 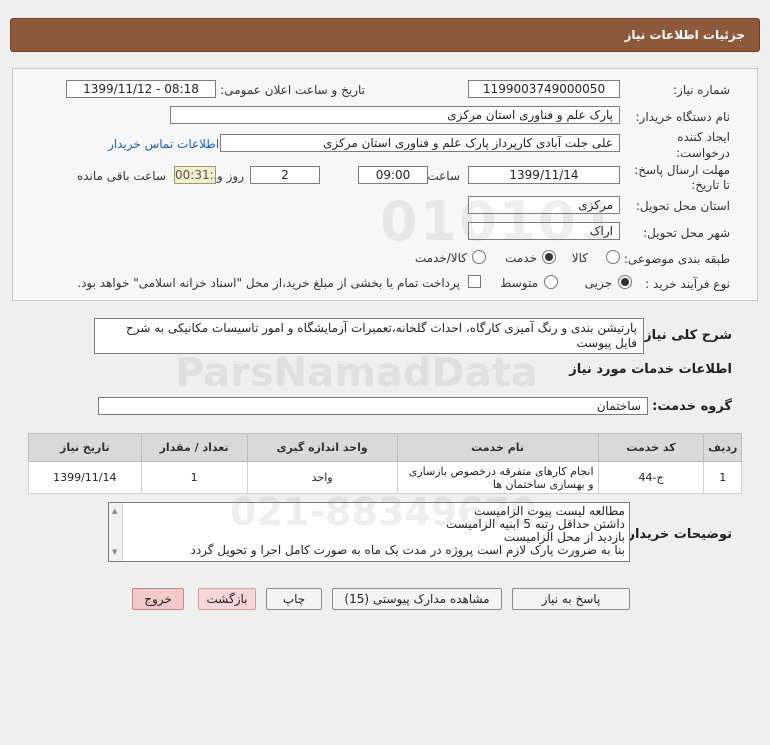 What do you see at coordinates (194, 447) in the screenshot?
I see `col-qty: تعداد / مقدار` at bounding box center [194, 447].